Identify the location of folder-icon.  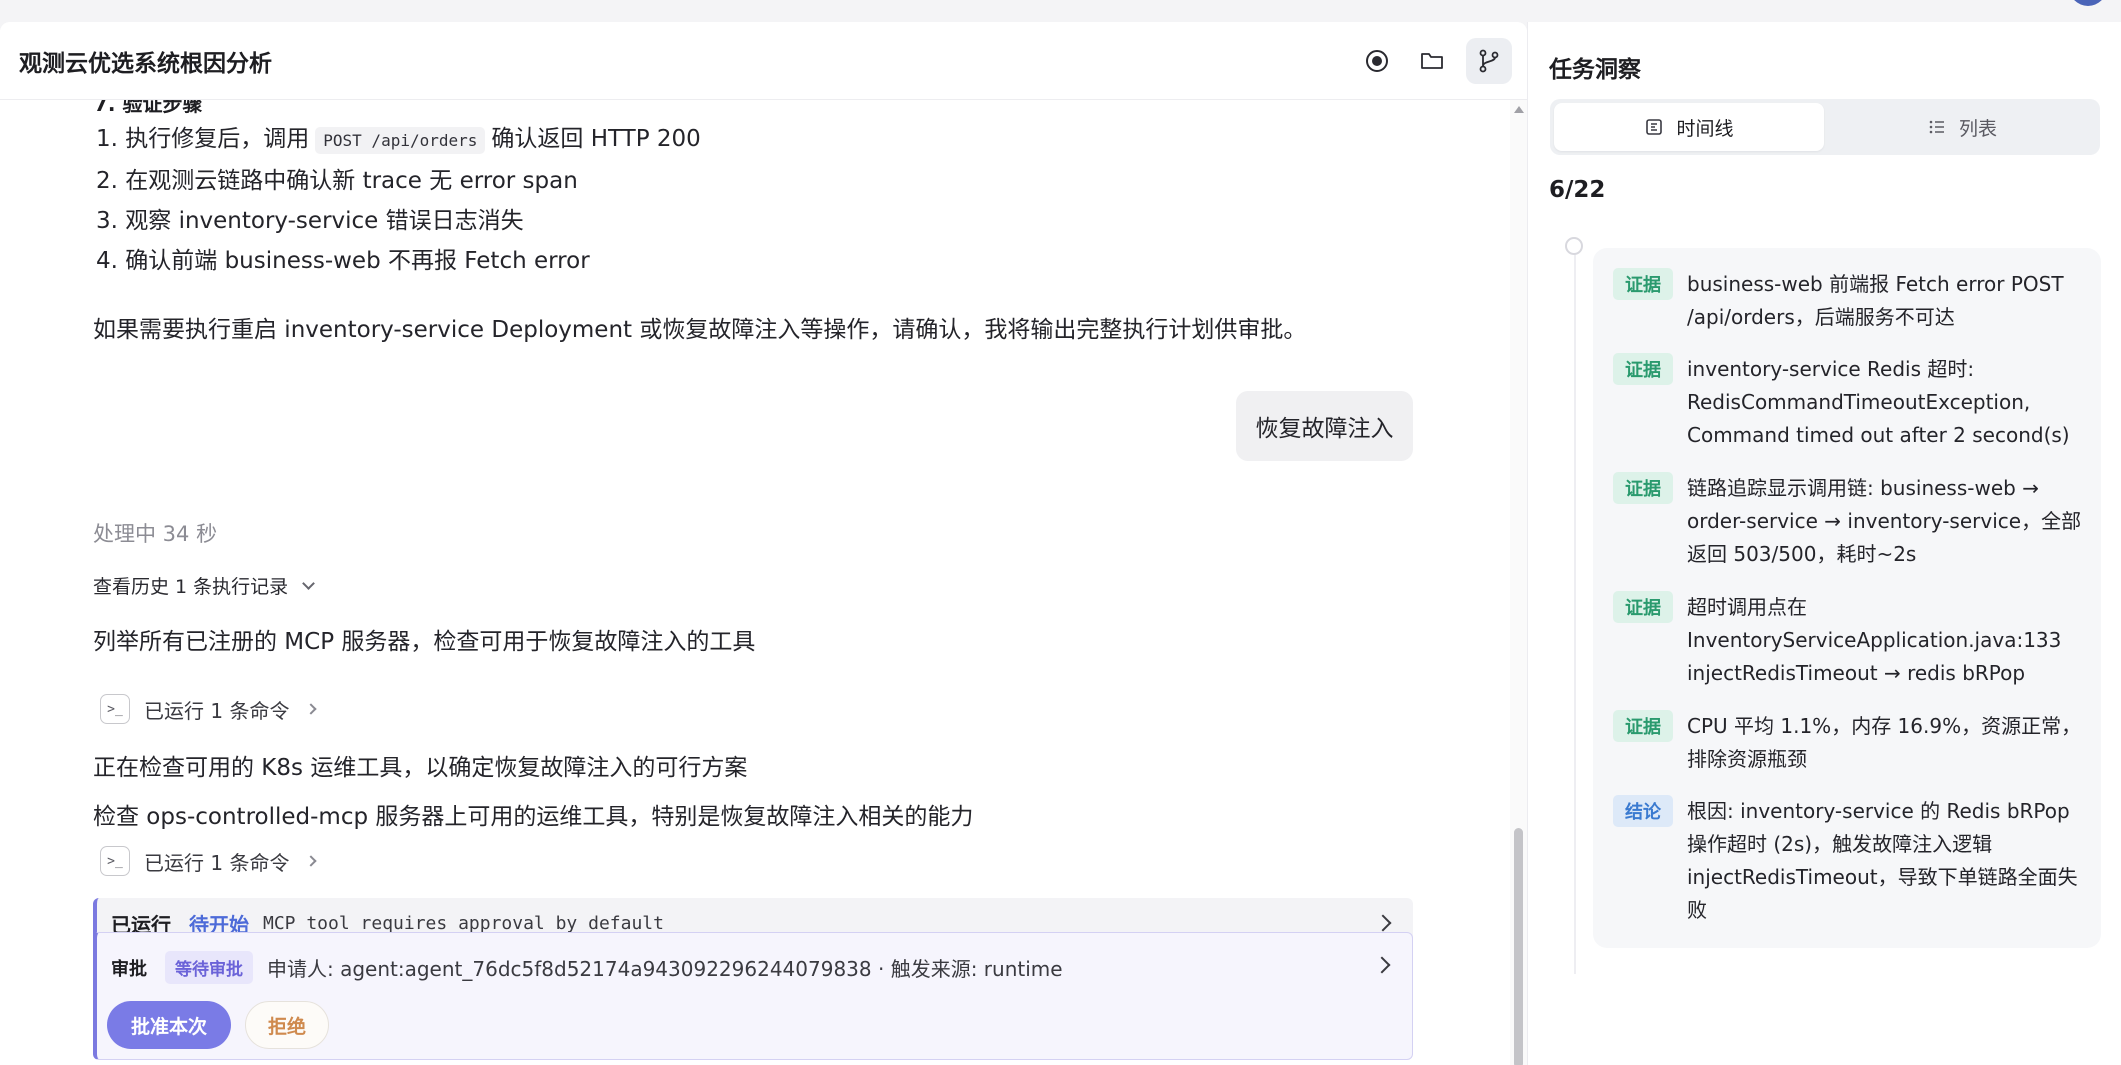
(1432, 61).